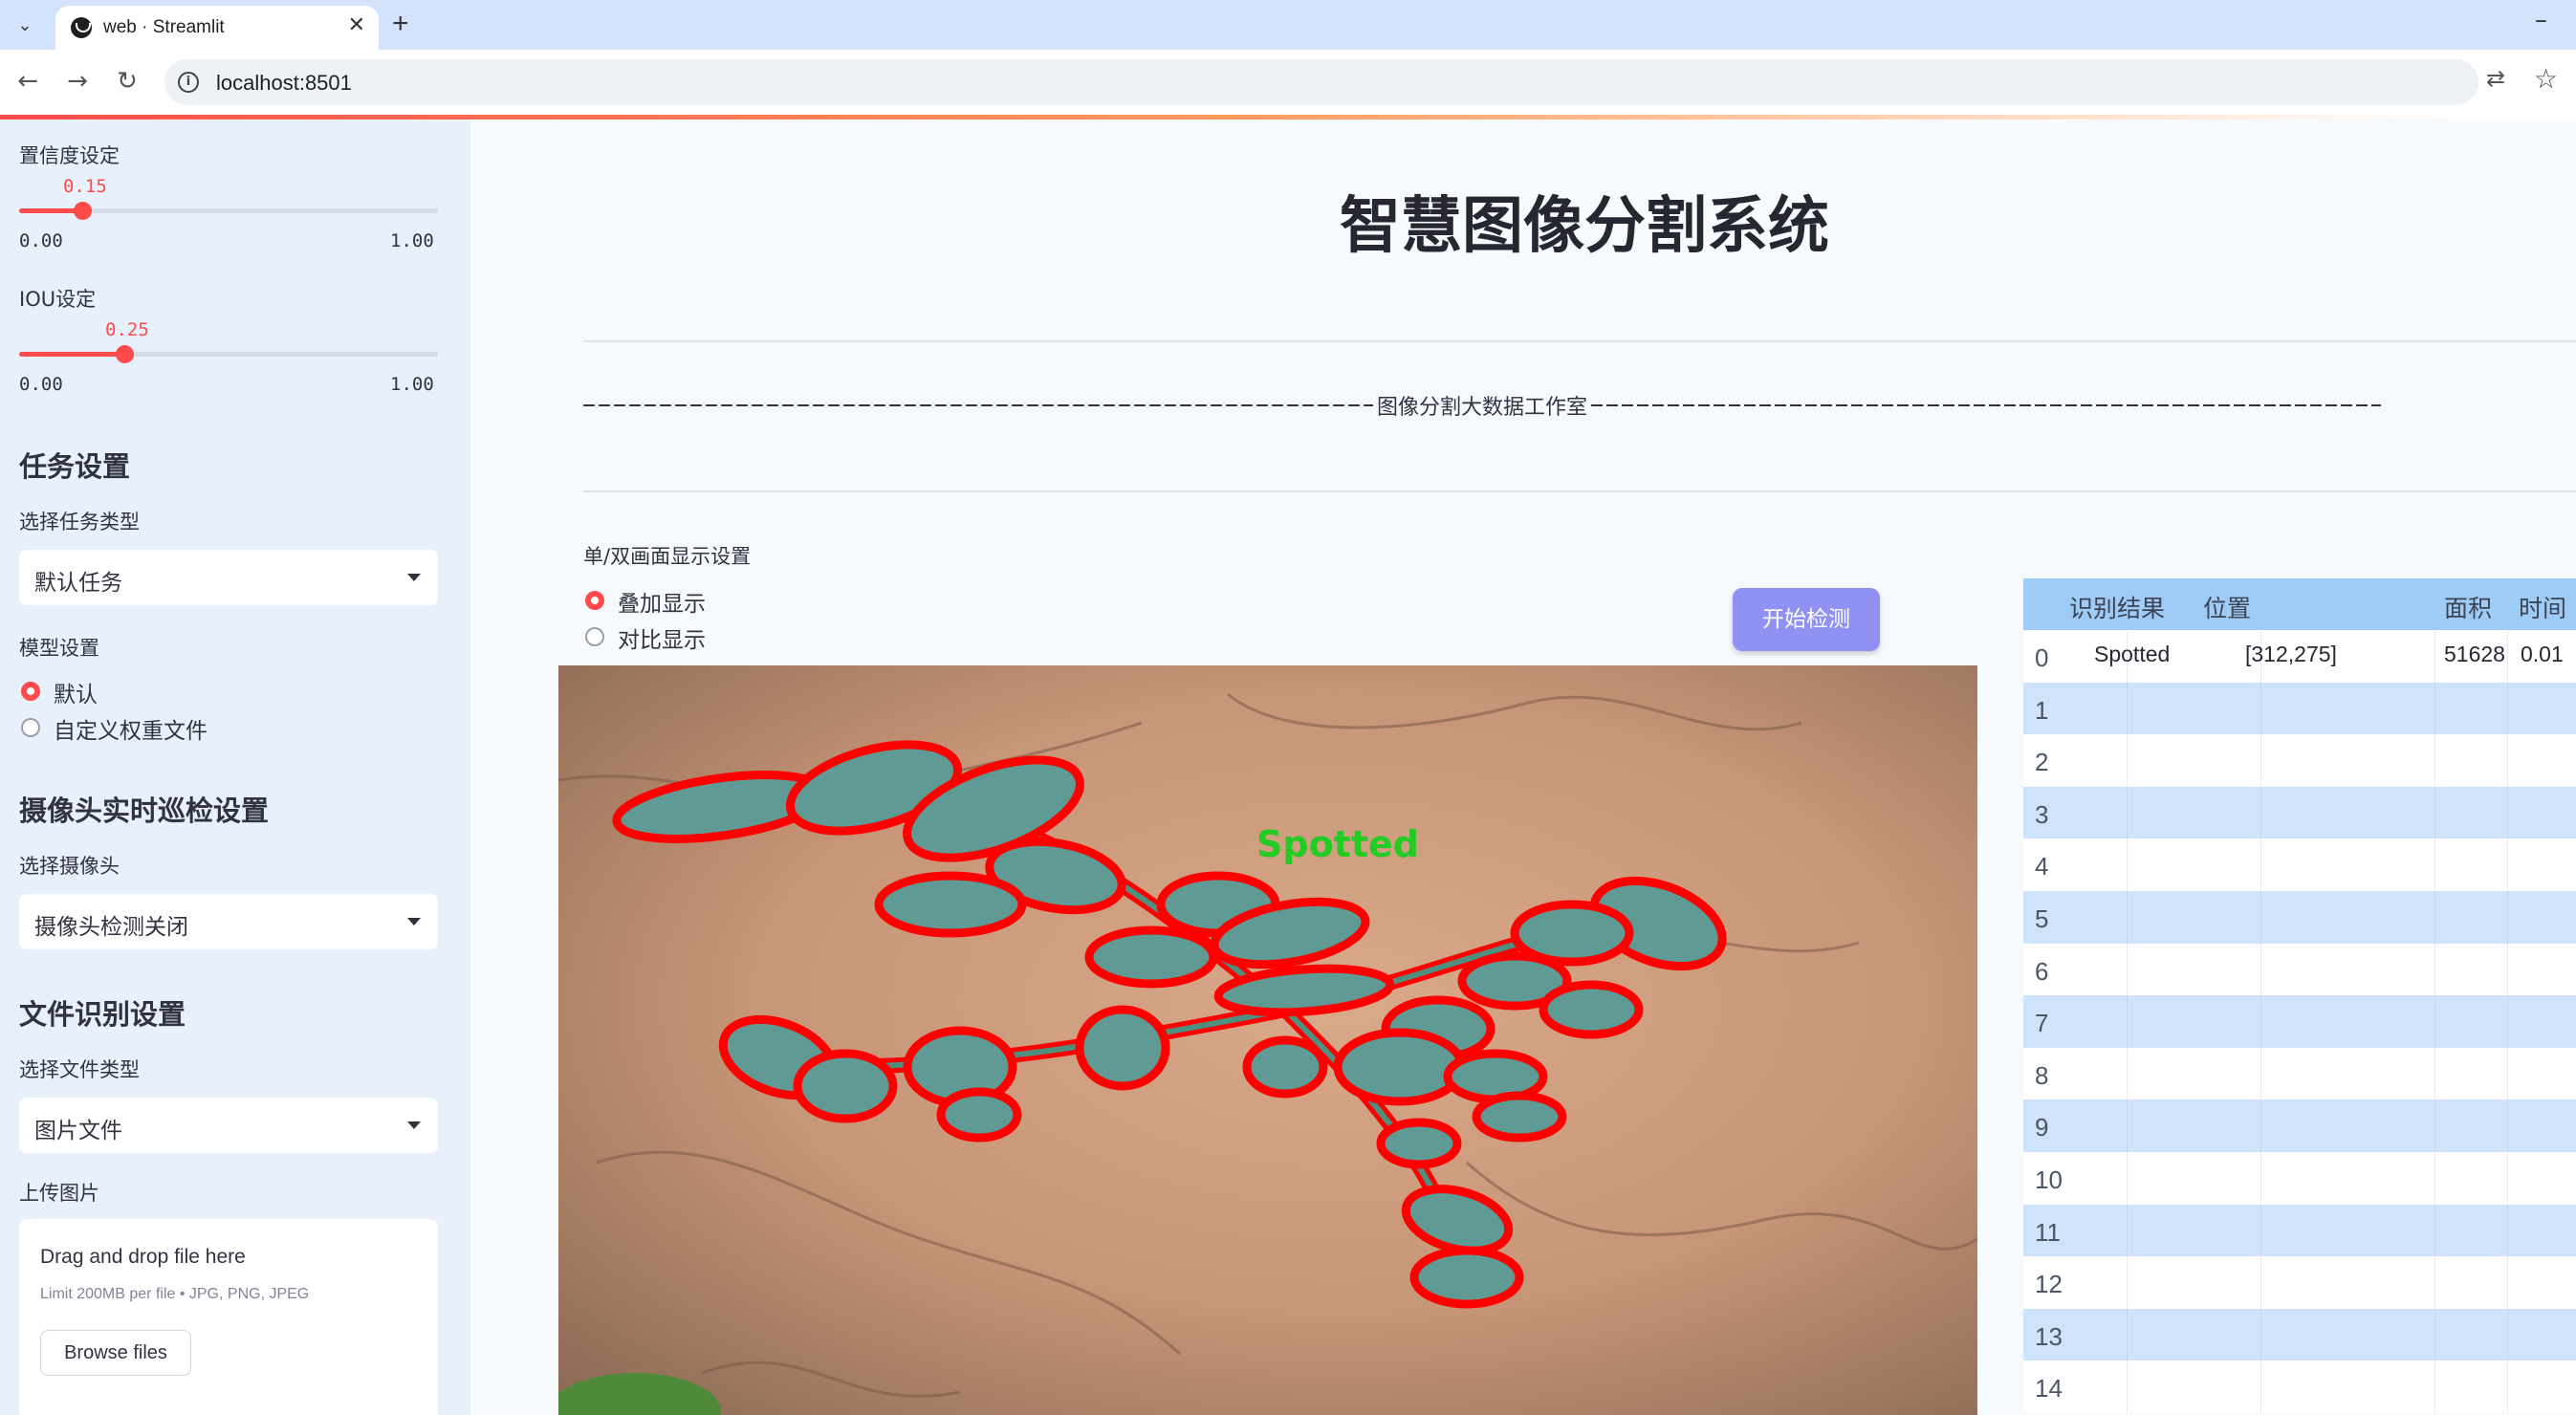  I want to click on compare-display-radio, so click(594, 637).